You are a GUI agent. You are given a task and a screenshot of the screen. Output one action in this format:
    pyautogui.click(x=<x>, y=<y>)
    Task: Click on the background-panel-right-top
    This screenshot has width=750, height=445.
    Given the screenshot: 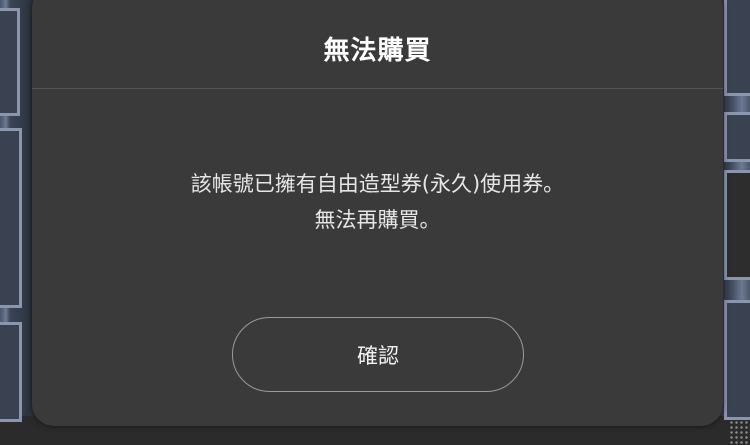 What is the action you would take?
    pyautogui.click(x=737, y=48)
    